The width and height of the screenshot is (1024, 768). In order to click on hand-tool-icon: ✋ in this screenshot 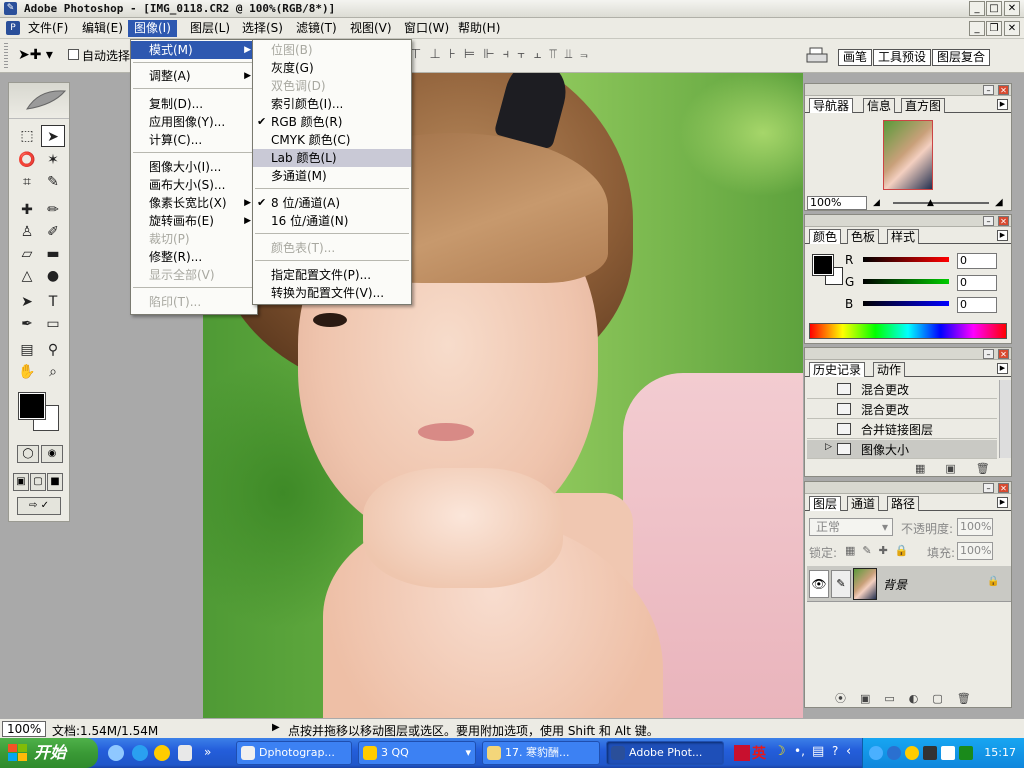, I will do `click(27, 372)`.